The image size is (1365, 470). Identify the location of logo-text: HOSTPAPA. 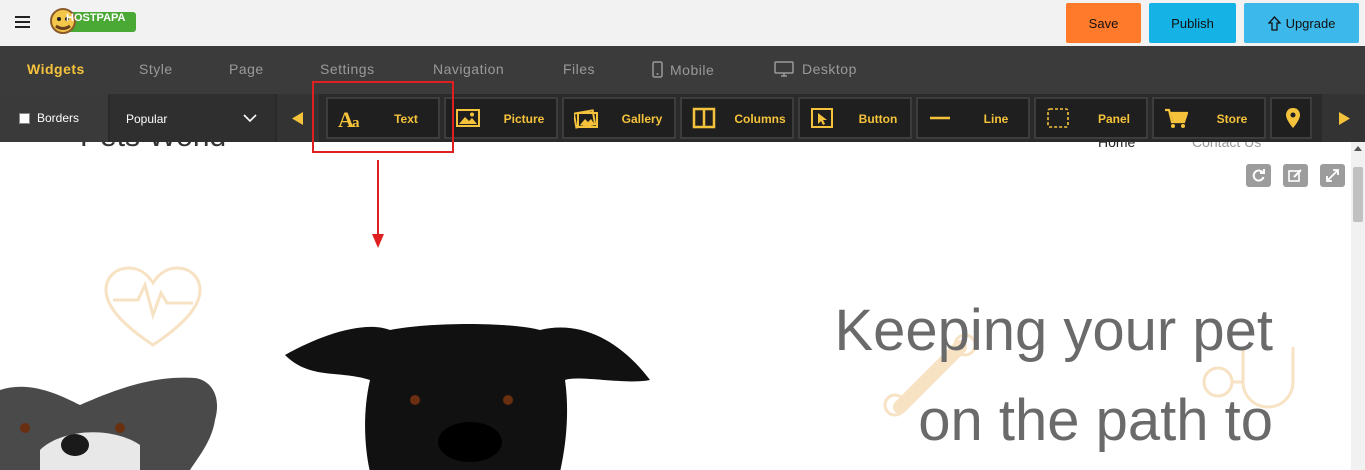
(96, 18).